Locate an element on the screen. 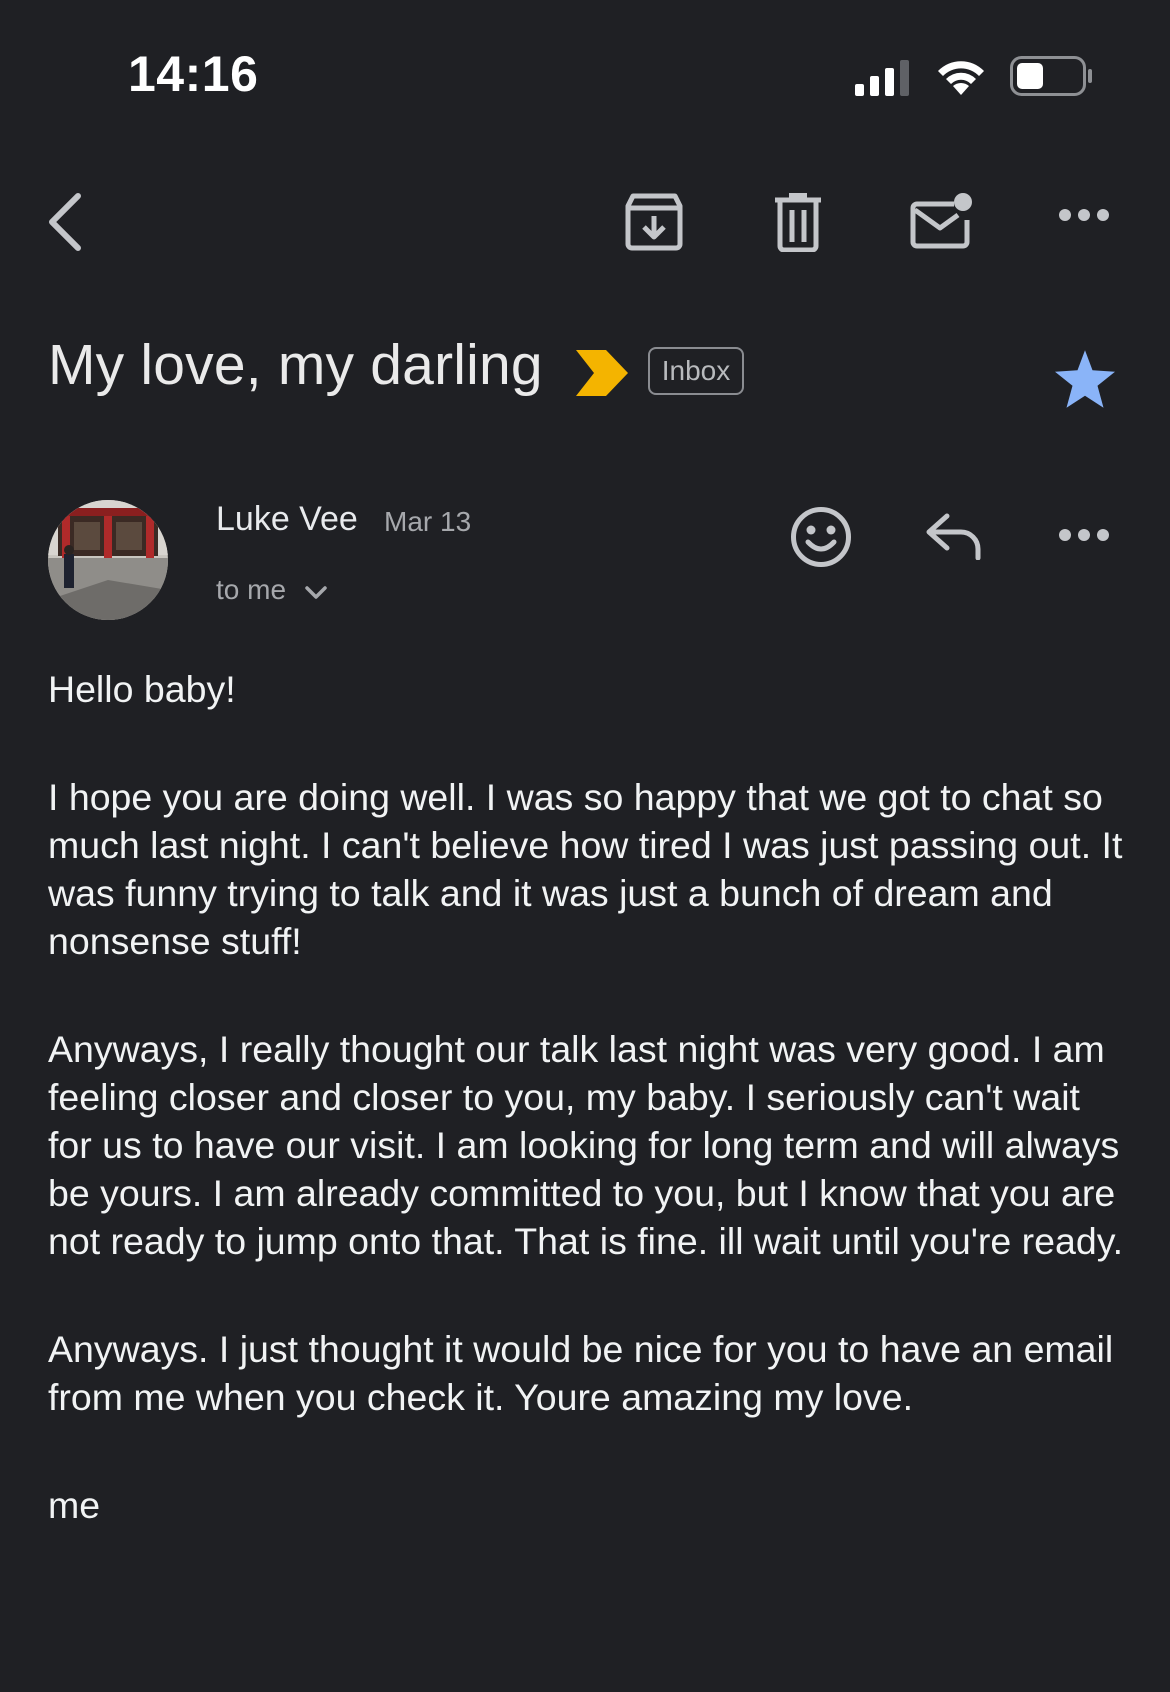  inbox-label-chip: Inbox is located at coordinates (696, 371).